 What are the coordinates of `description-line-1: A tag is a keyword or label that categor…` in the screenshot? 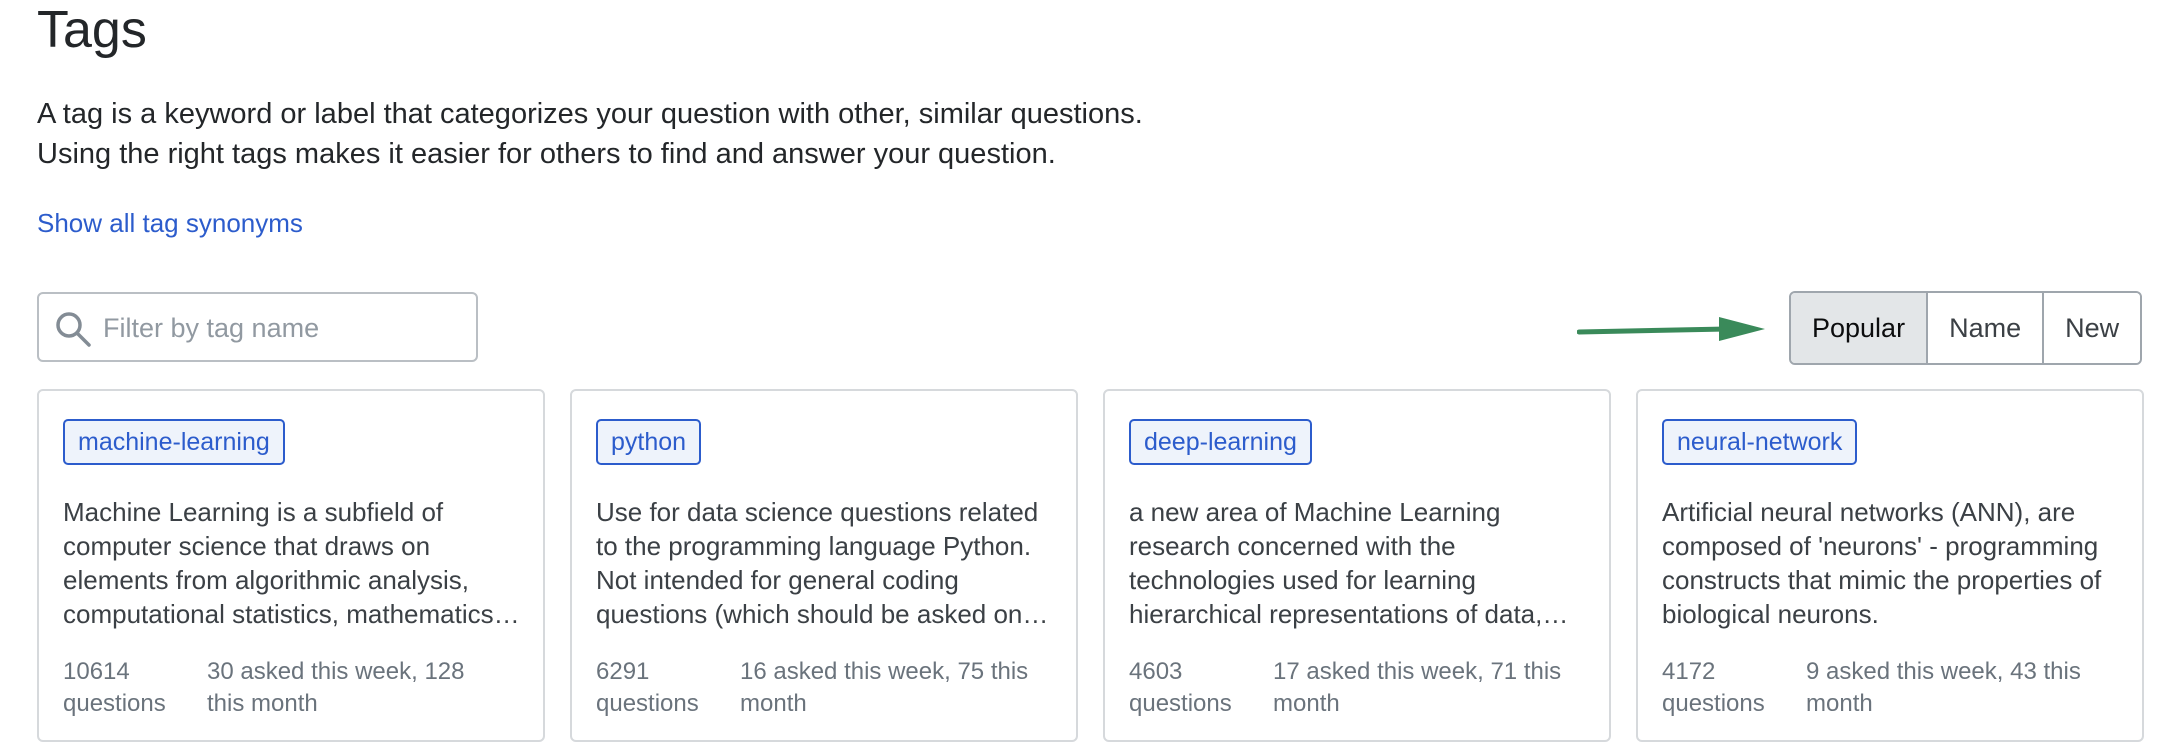 It's located at (590, 114).